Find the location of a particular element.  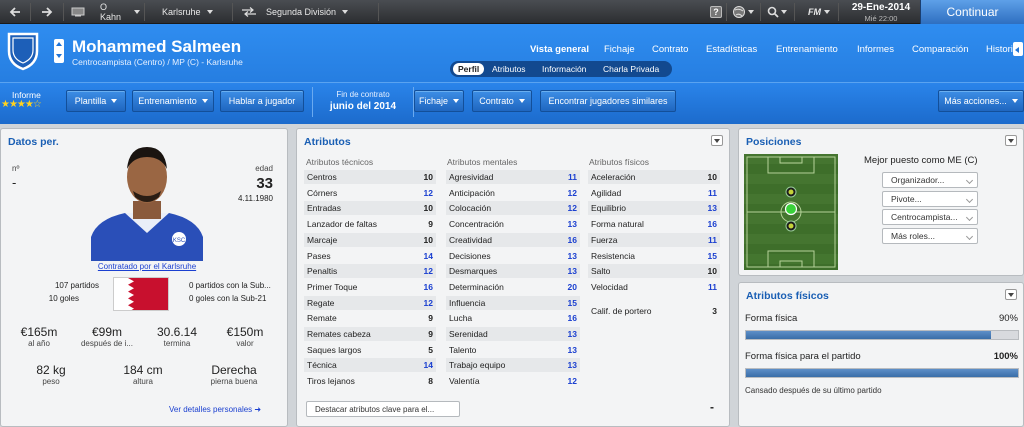

partido-bar-fill is located at coordinates (882, 373).